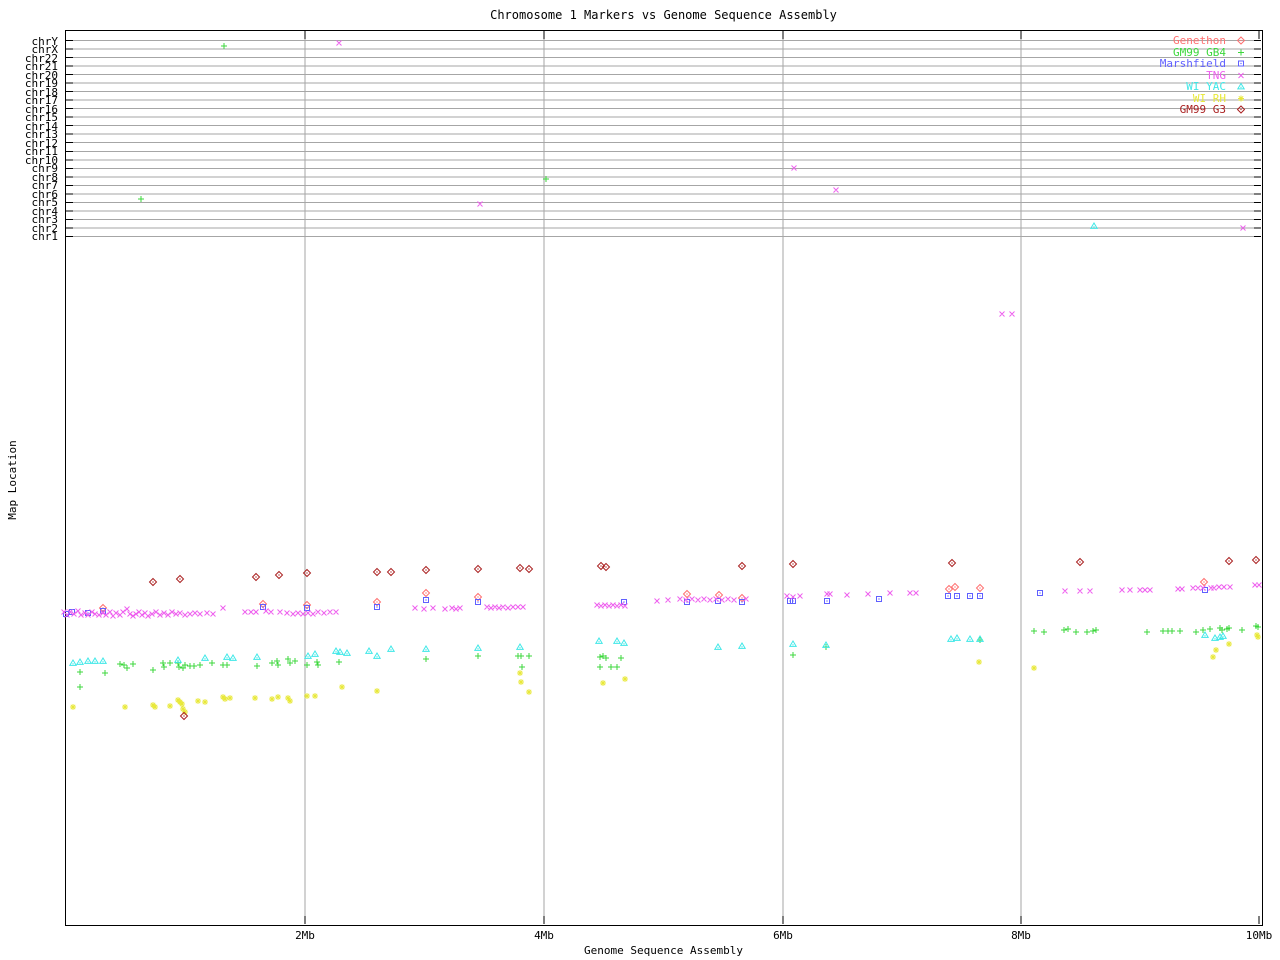 The image size is (1280, 960). Describe the element at coordinates (783, 935) in the screenshot. I see `x-tick-label-6Mb: 6Mb` at that location.